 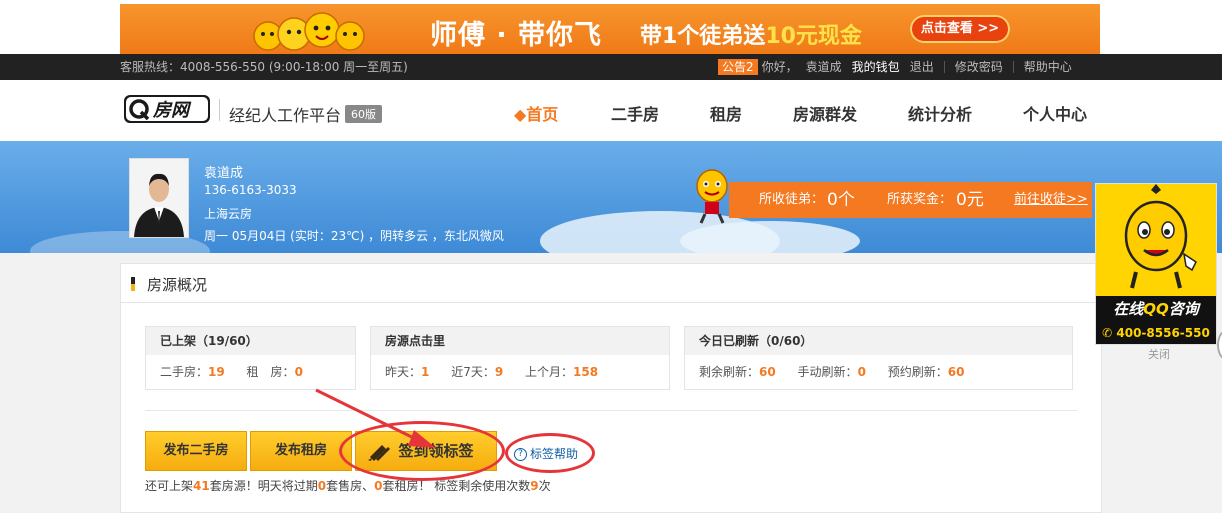 What do you see at coordinates (979, 67) in the screenshot?
I see `change-password-link: 修改密码` at bounding box center [979, 67].